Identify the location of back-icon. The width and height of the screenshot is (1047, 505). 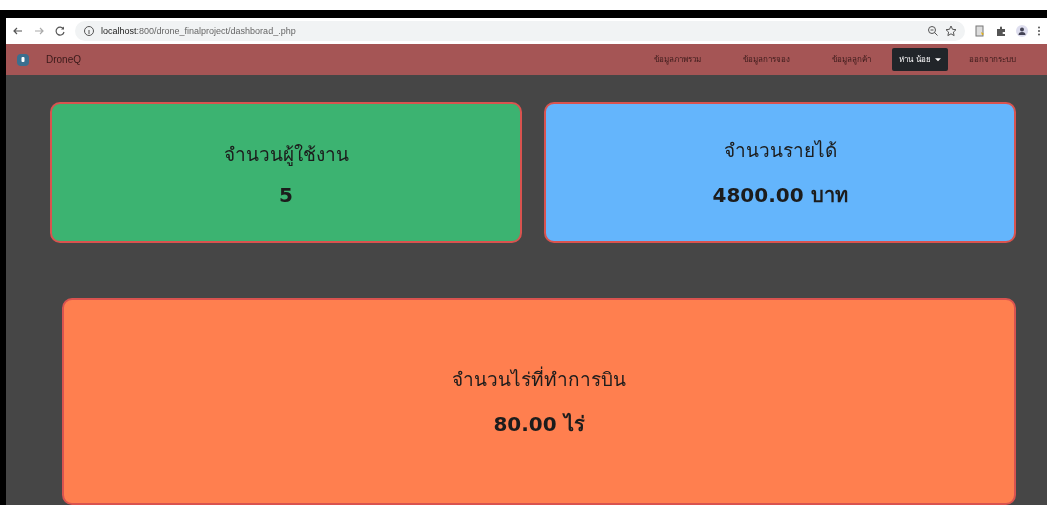
(18, 31).